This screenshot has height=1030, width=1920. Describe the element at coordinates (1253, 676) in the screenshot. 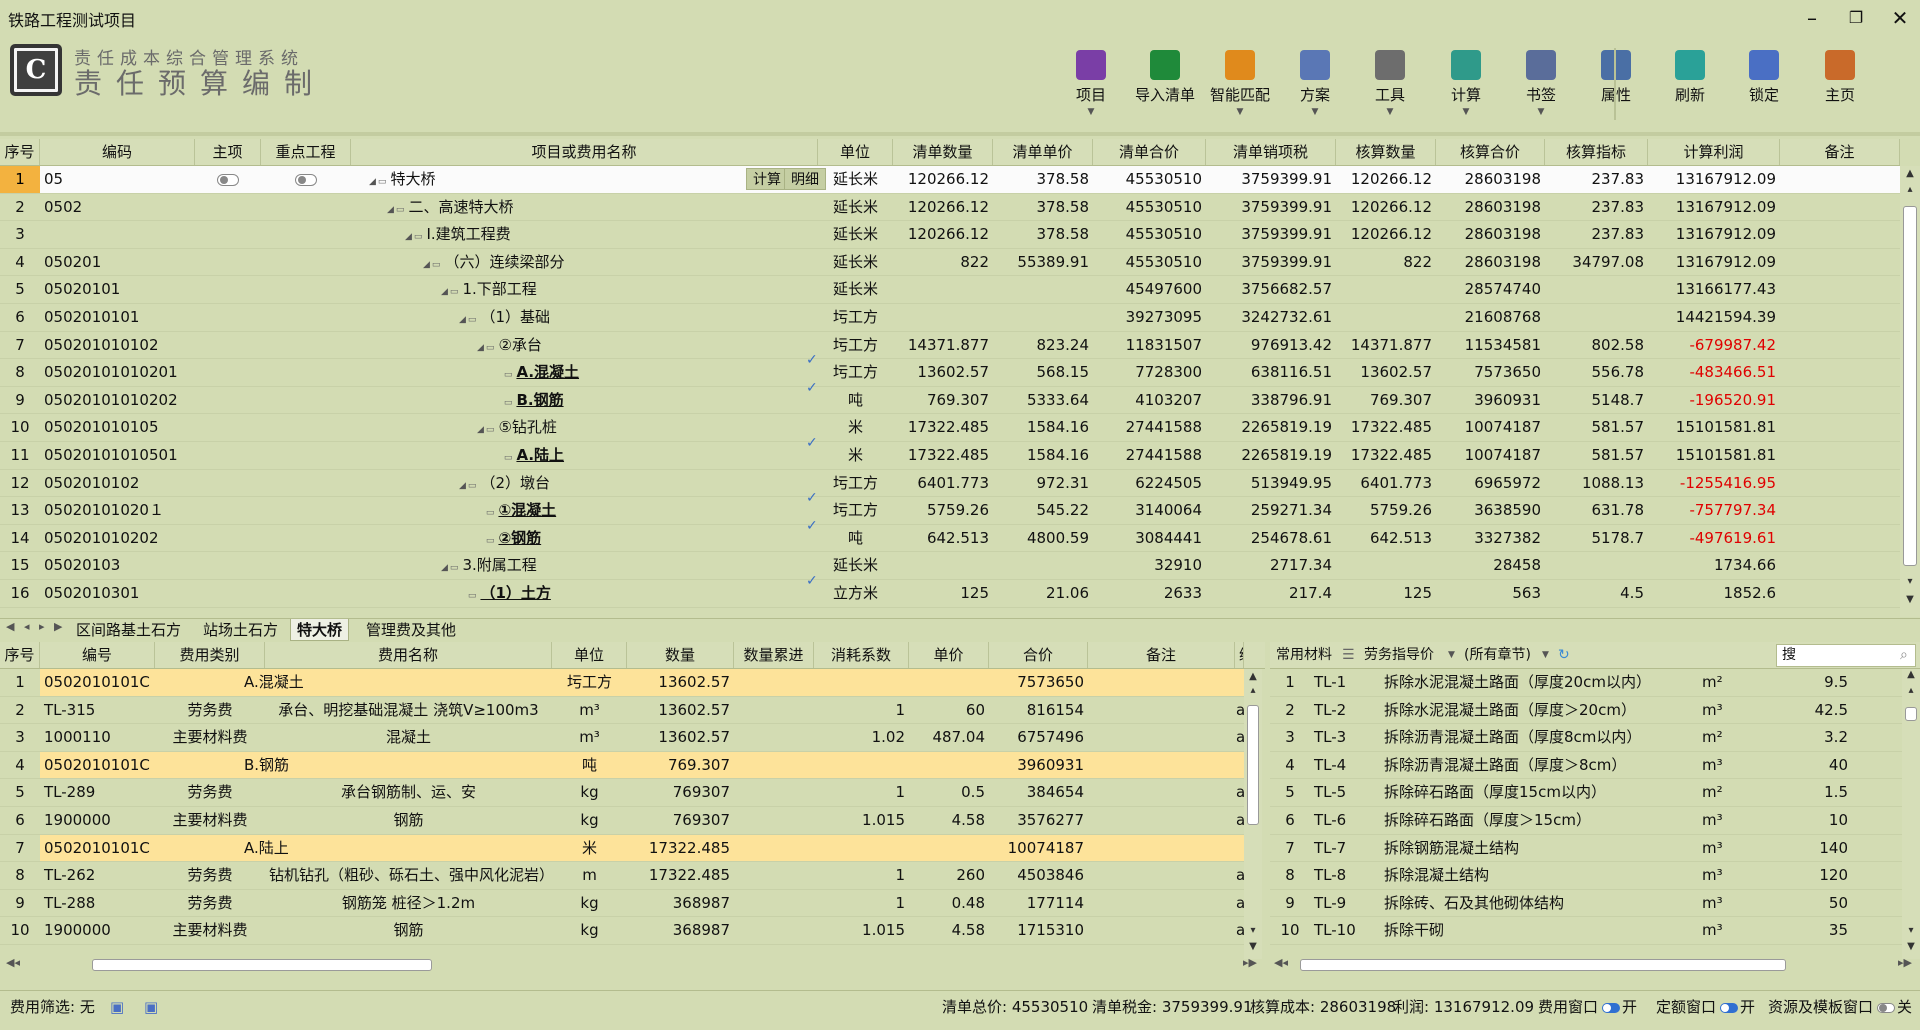

I see `detail-scroll-top-icon: ▲` at that location.